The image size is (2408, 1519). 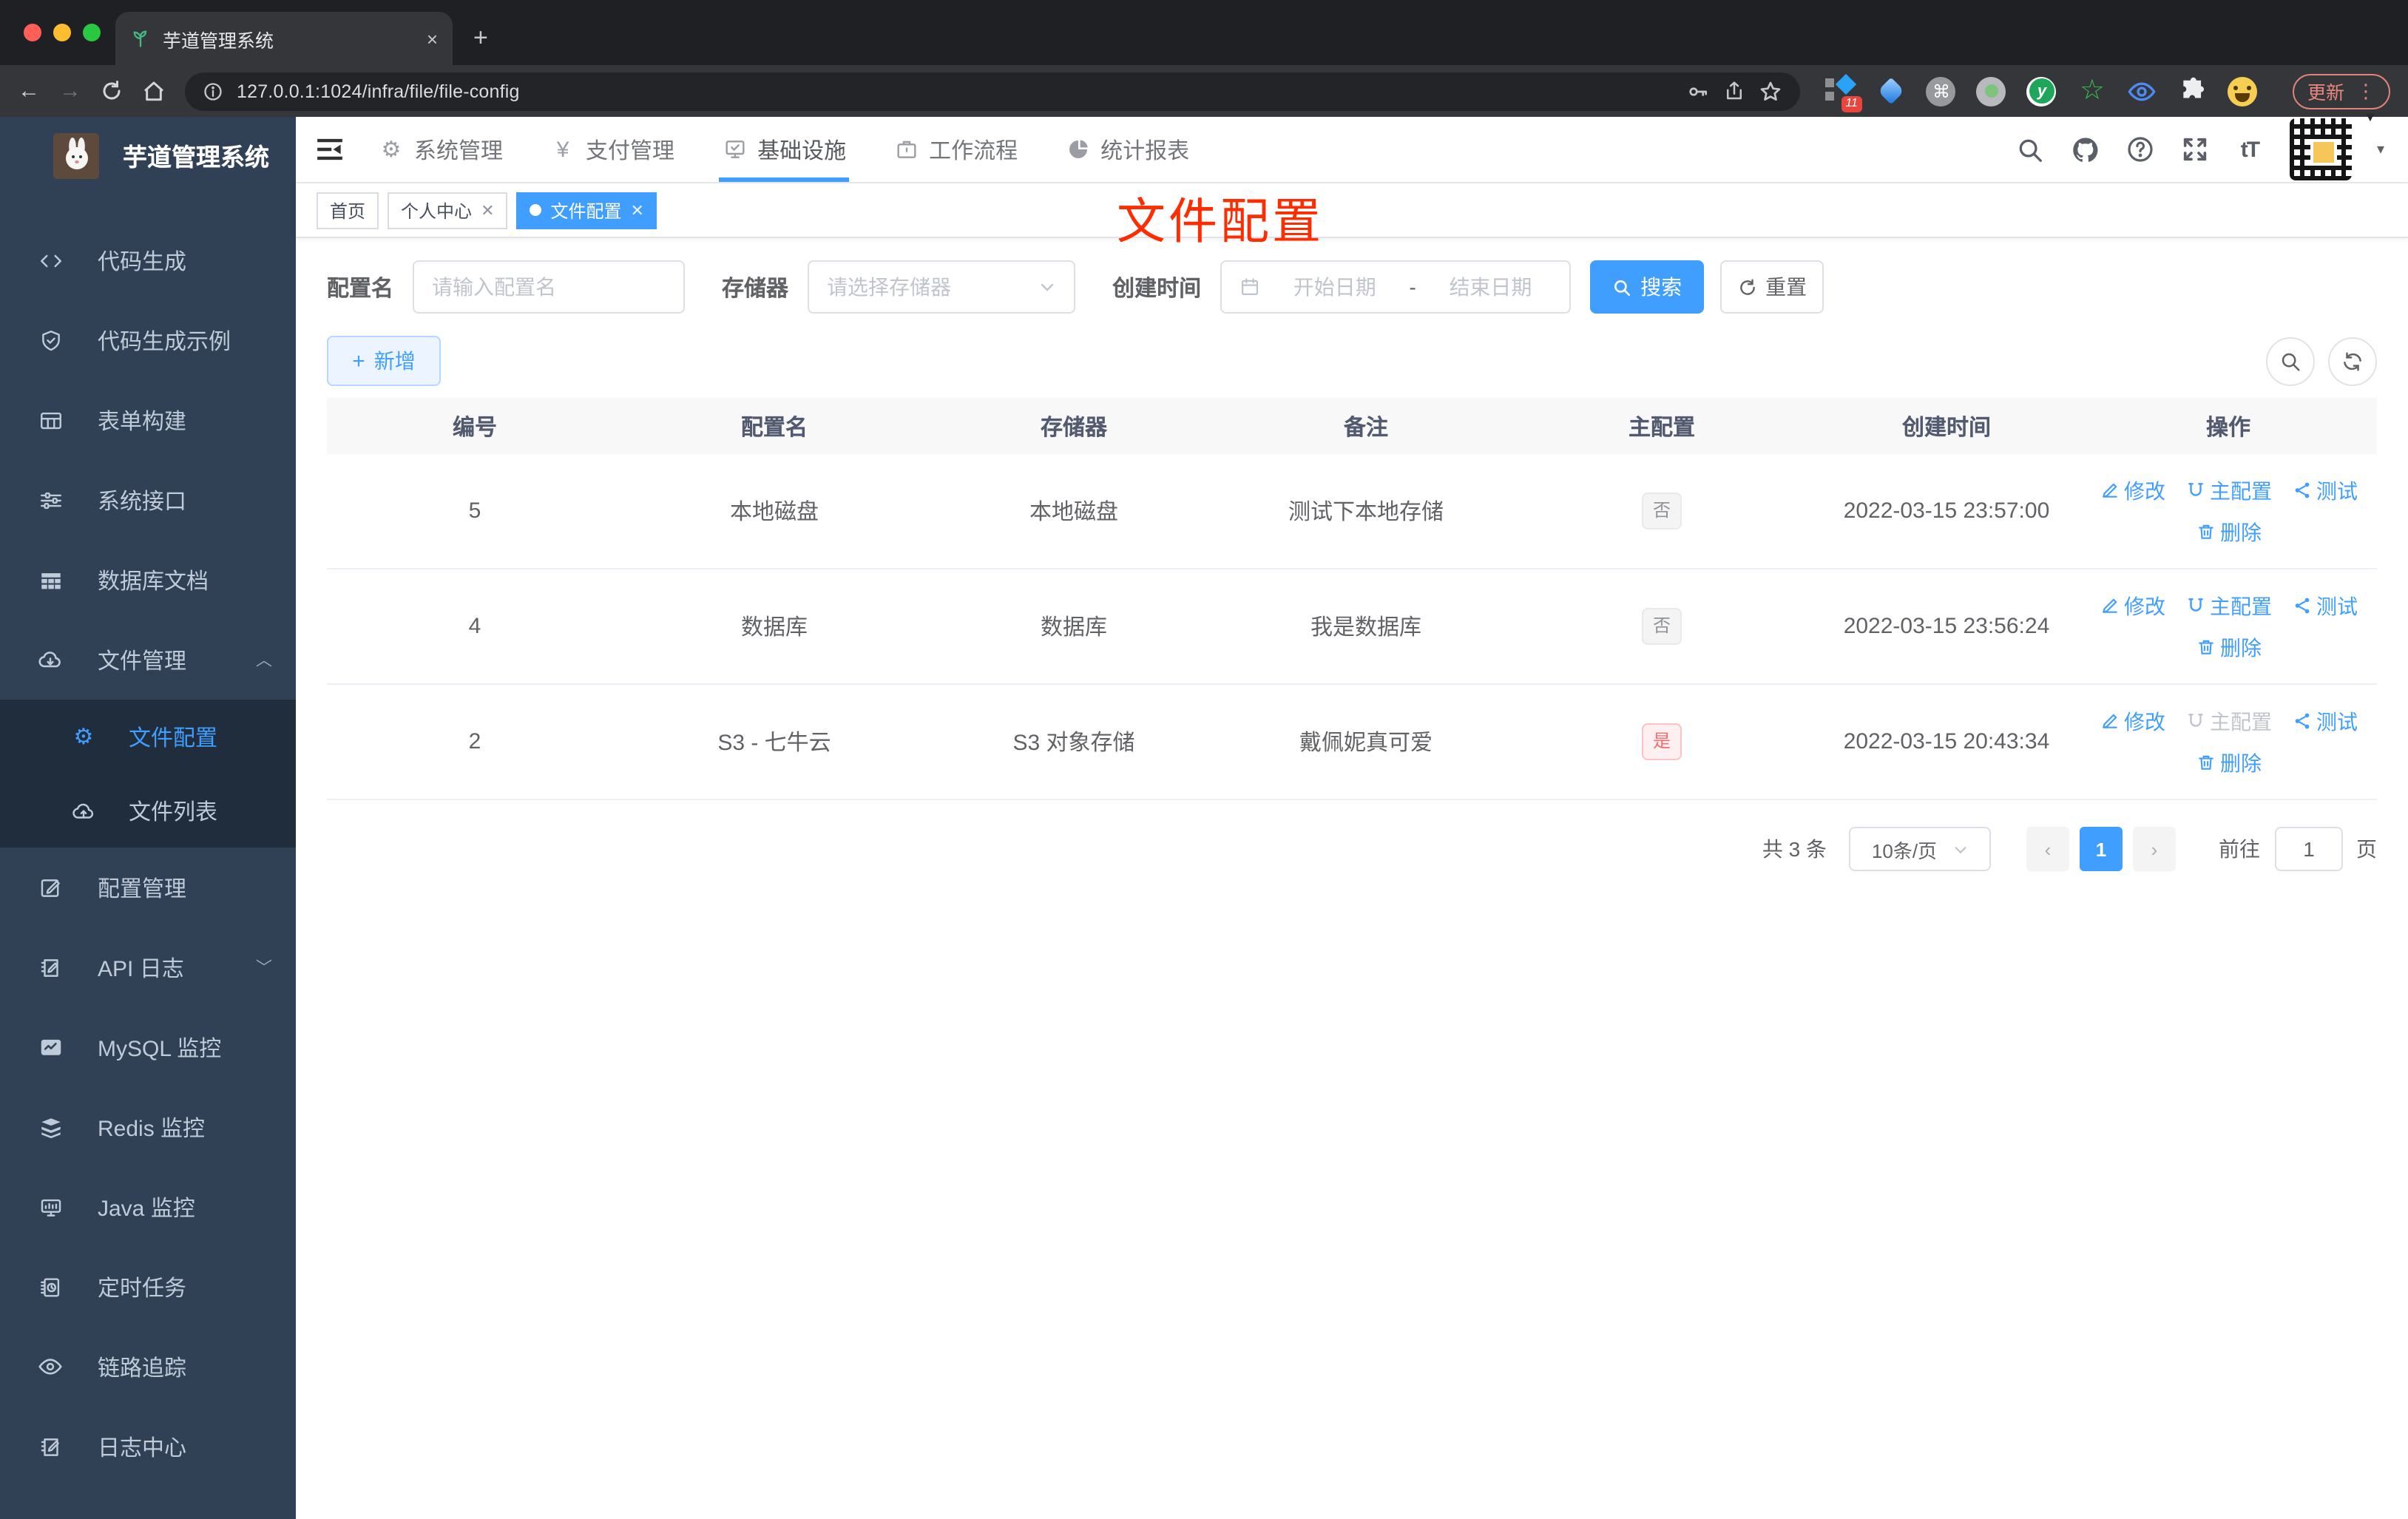 What do you see at coordinates (70, 91) in the screenshot?
I see `forward-icon: →` at bounding box center [70, 91].